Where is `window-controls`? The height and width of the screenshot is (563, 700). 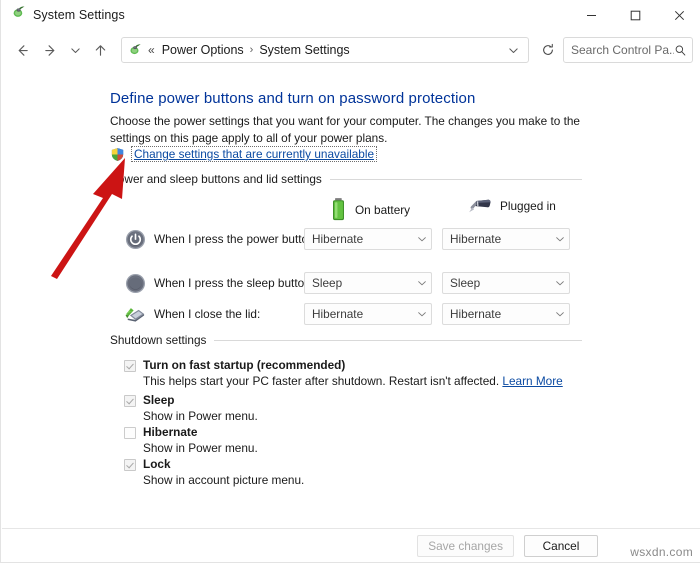 window-controls is located at coordinates (634, 15).